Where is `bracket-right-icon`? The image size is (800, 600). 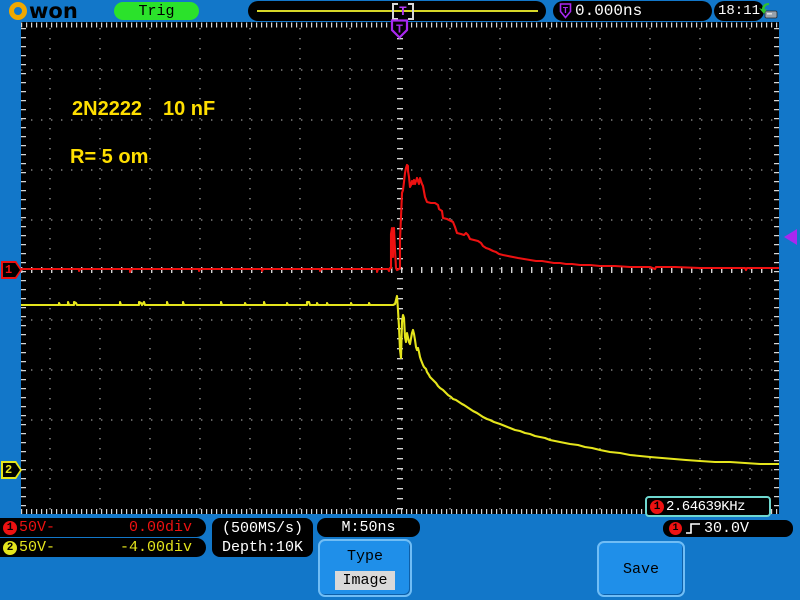
bracket-right-icon is located at coordinates (410, 11).